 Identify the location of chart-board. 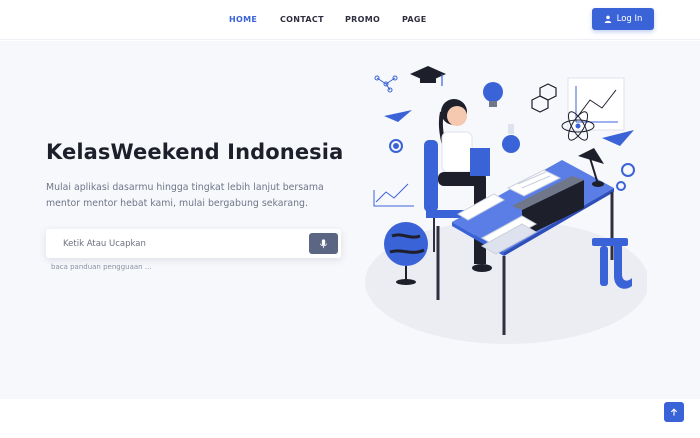
(393, 195).